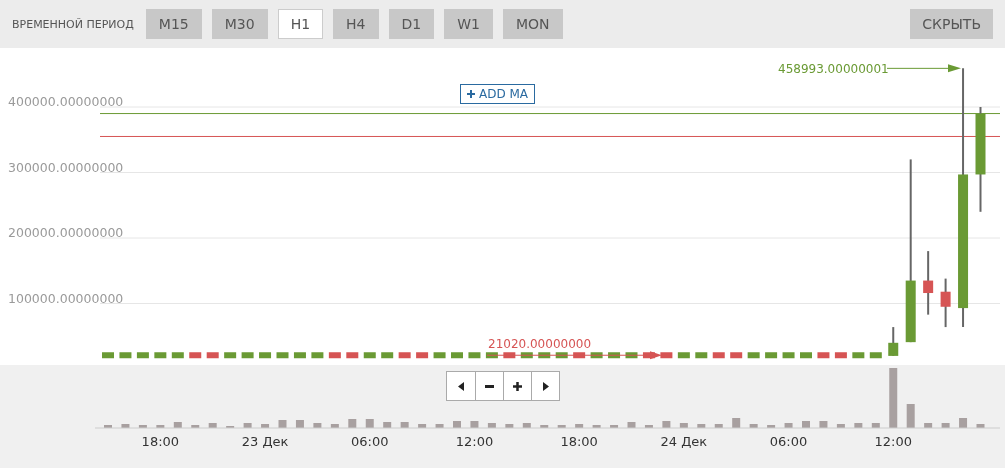 The height and width of the screenshot is (468, 1005). What do you see at coordinates (356, 24) in the screenshot?
I see `timeframe-tab: H4` at bounding box center [356, 24].